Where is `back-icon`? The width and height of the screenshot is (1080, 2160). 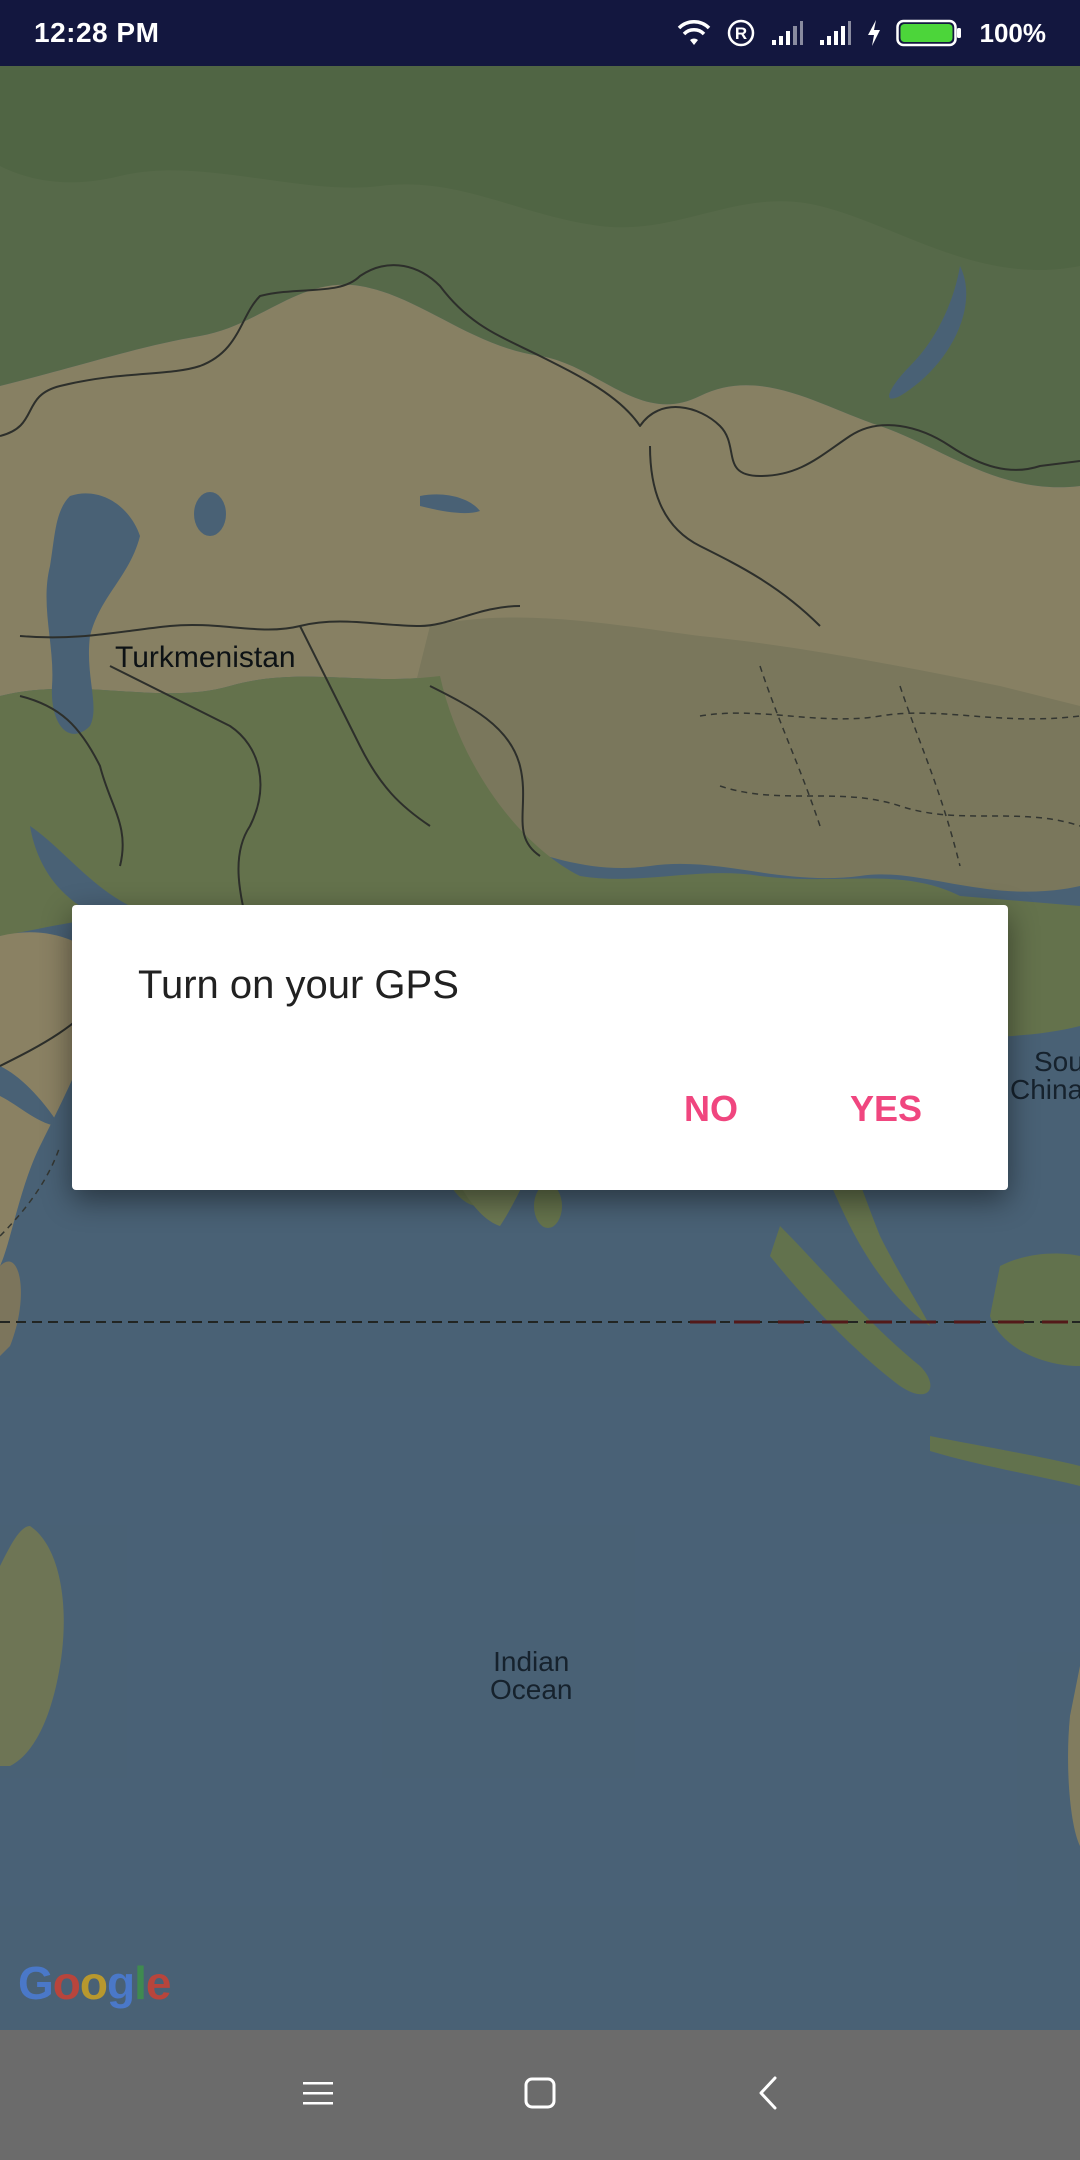
back-icon is located at coordinates (768, 2095).